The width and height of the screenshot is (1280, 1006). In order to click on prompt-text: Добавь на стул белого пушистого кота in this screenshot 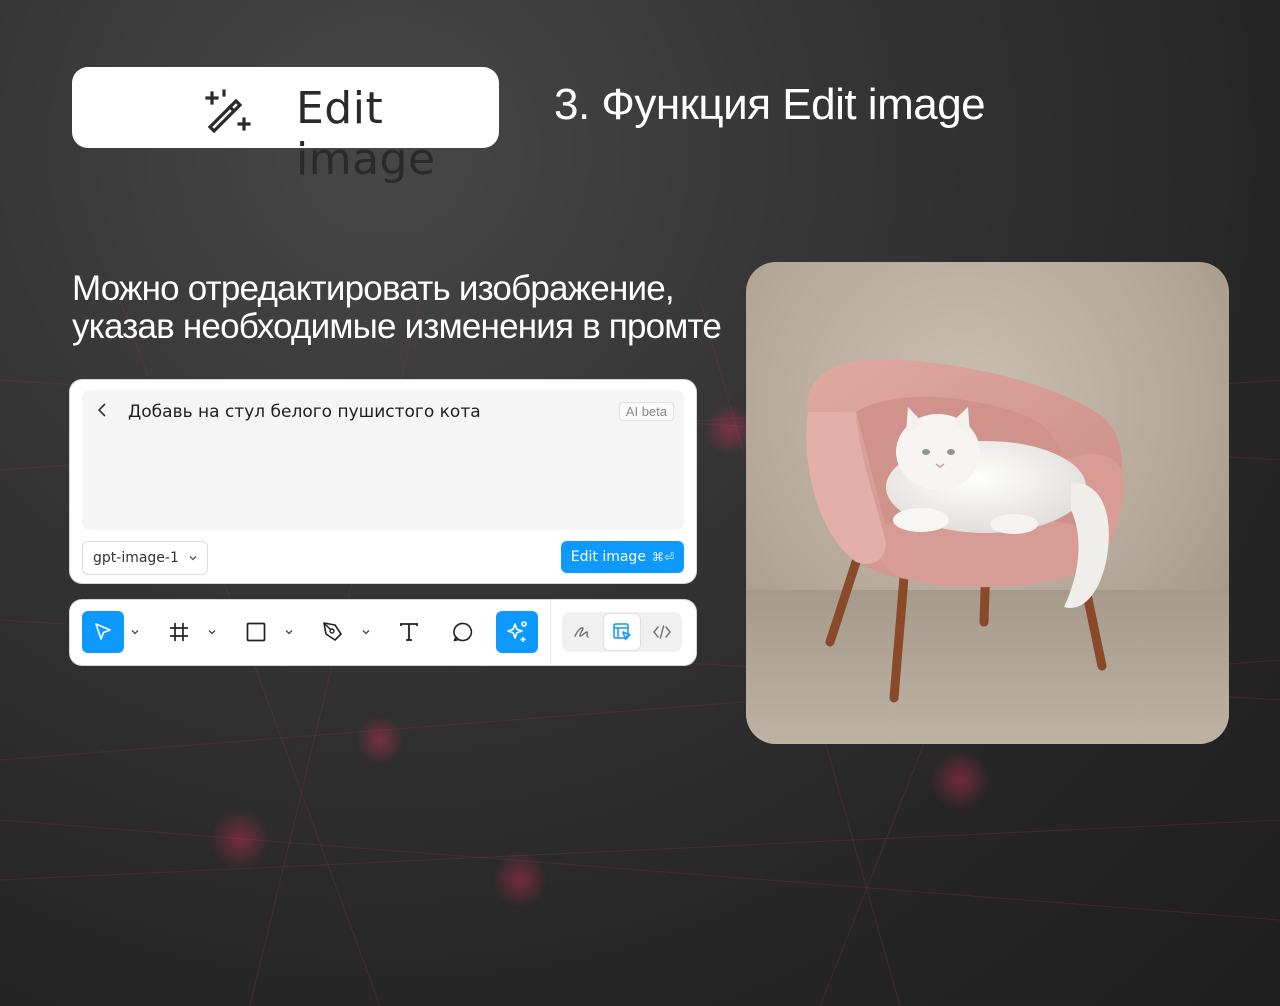, I will do `click(304, 412)`.